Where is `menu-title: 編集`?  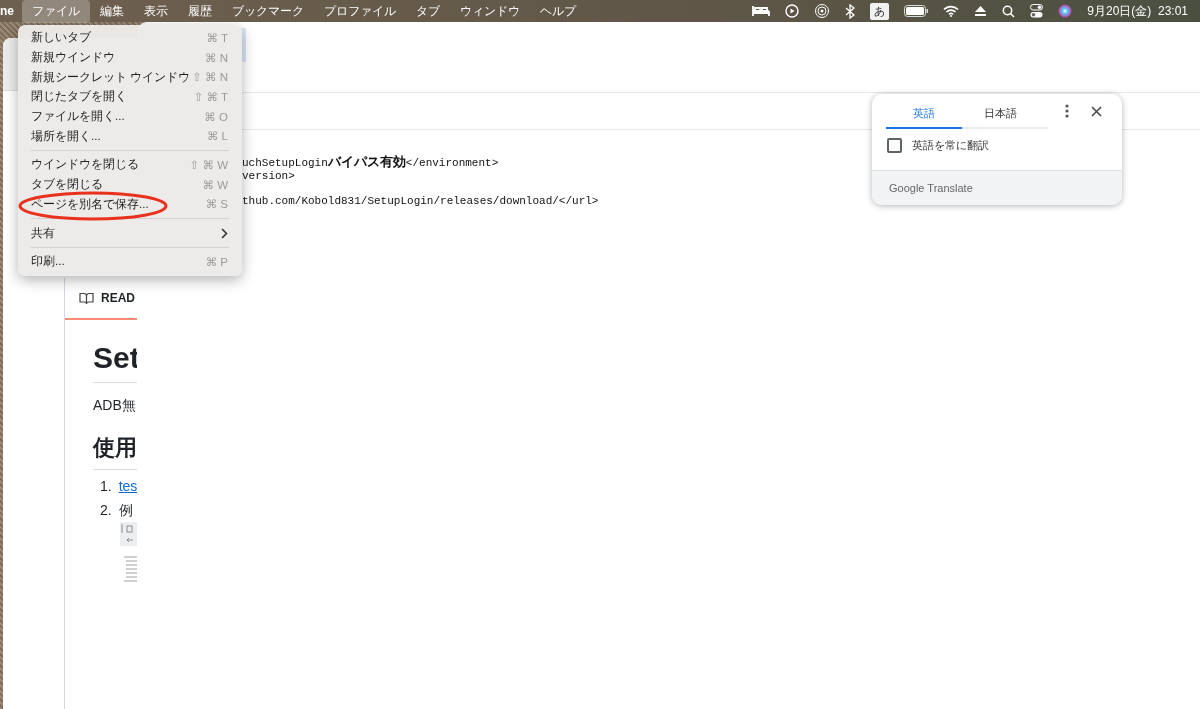
menu-title: 編集 is located at coordinates (112, 11).